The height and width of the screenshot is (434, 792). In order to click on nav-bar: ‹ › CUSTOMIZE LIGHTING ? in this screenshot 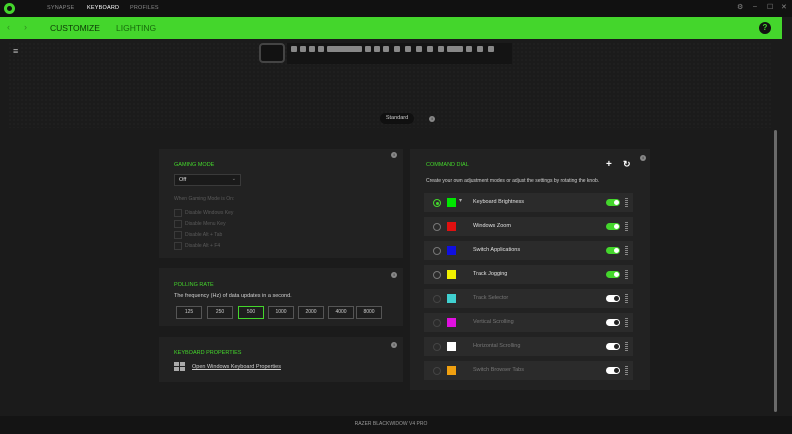, I will do `click(391, 28)`.